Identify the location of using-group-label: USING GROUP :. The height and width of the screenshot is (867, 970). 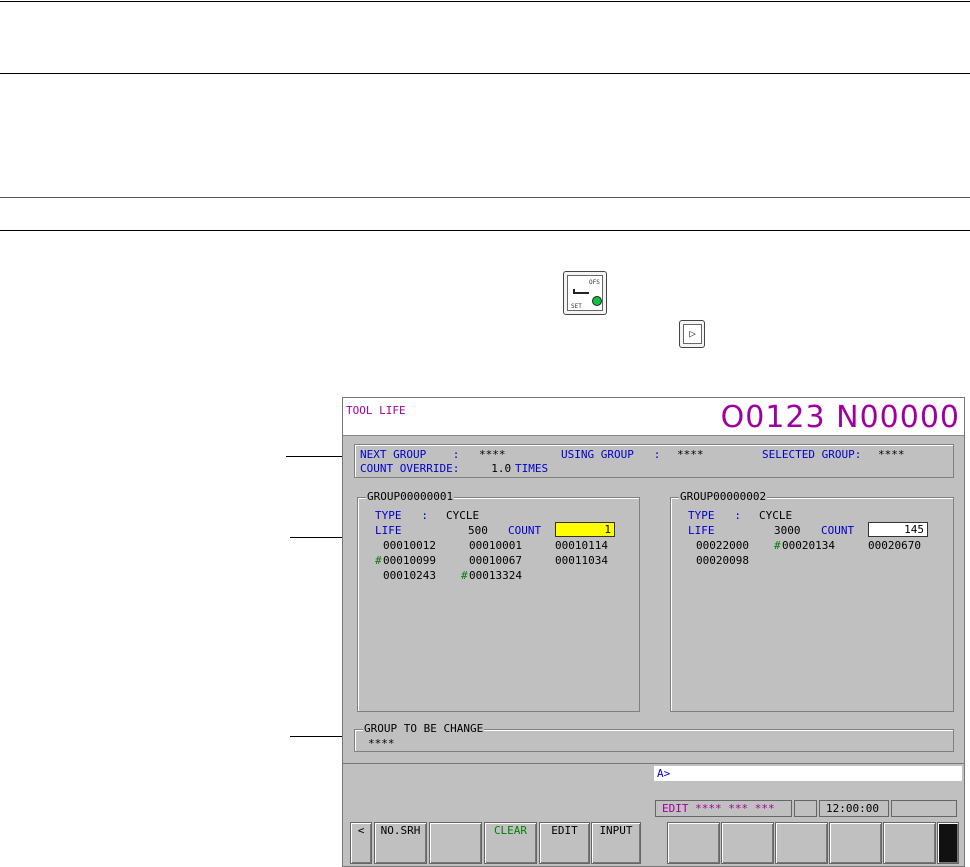
(611, 454).